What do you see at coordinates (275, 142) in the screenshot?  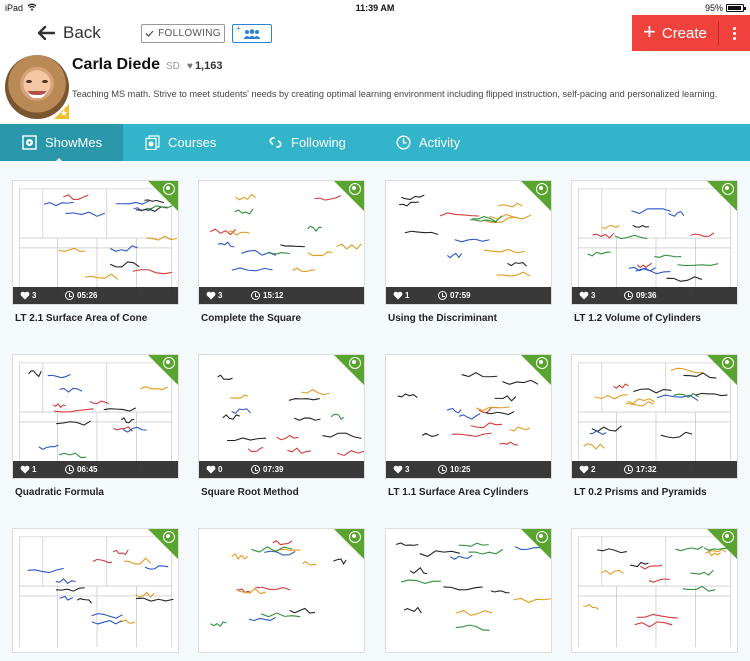 I see `link-icon` at bounding box center [275, 142].